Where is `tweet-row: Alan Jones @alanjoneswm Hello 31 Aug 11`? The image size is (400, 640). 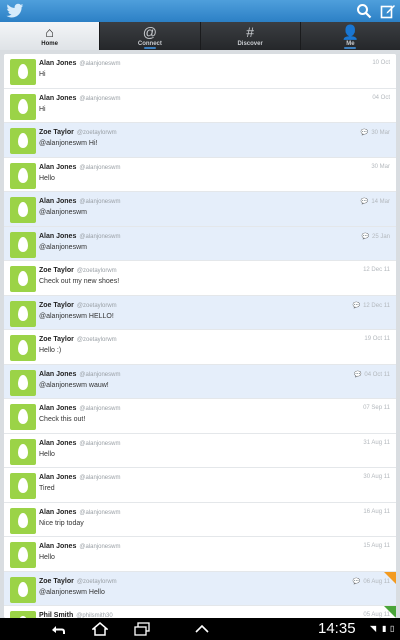
tweet-row: Alan Jones @alanjoneswm Hello 31 Aug 11 is located at coordinates (200, 450).